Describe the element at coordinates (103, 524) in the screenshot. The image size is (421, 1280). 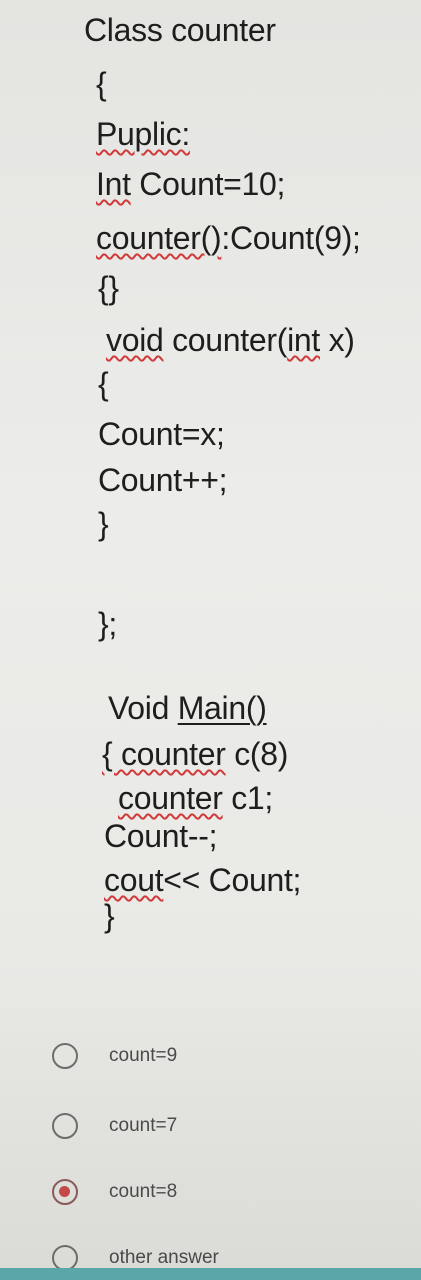
I see `code-line-method-close-brace: }` at that location.